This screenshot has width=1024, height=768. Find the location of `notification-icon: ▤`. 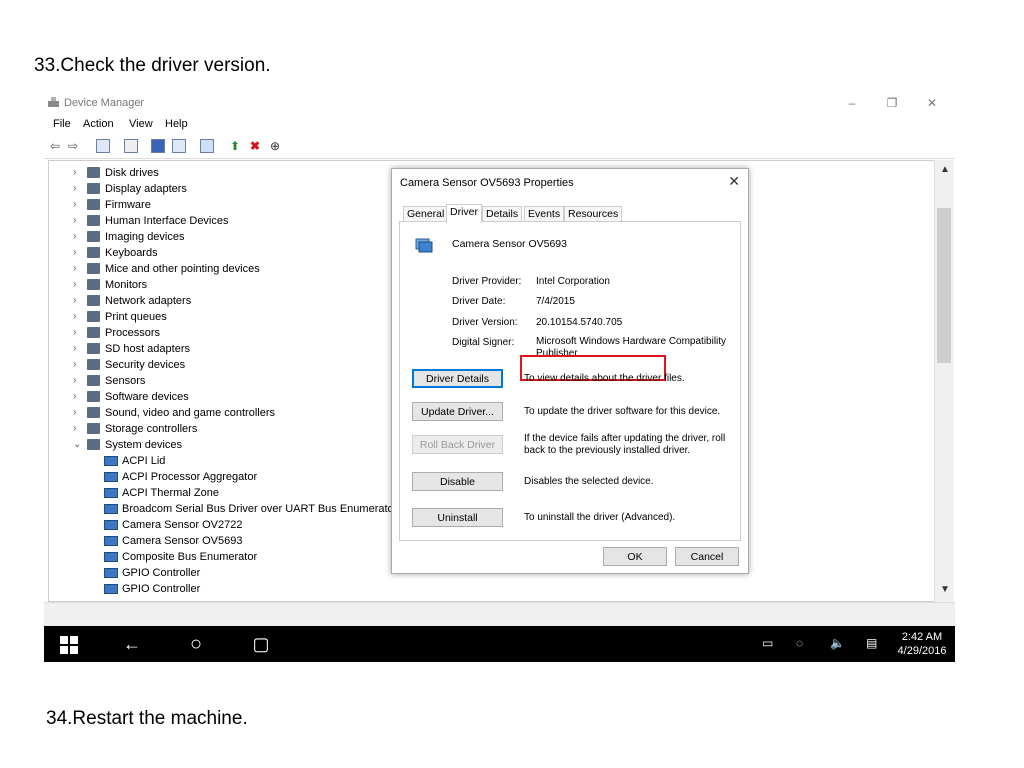

notification-icon: ▤ is located at coordinates (871, 643).